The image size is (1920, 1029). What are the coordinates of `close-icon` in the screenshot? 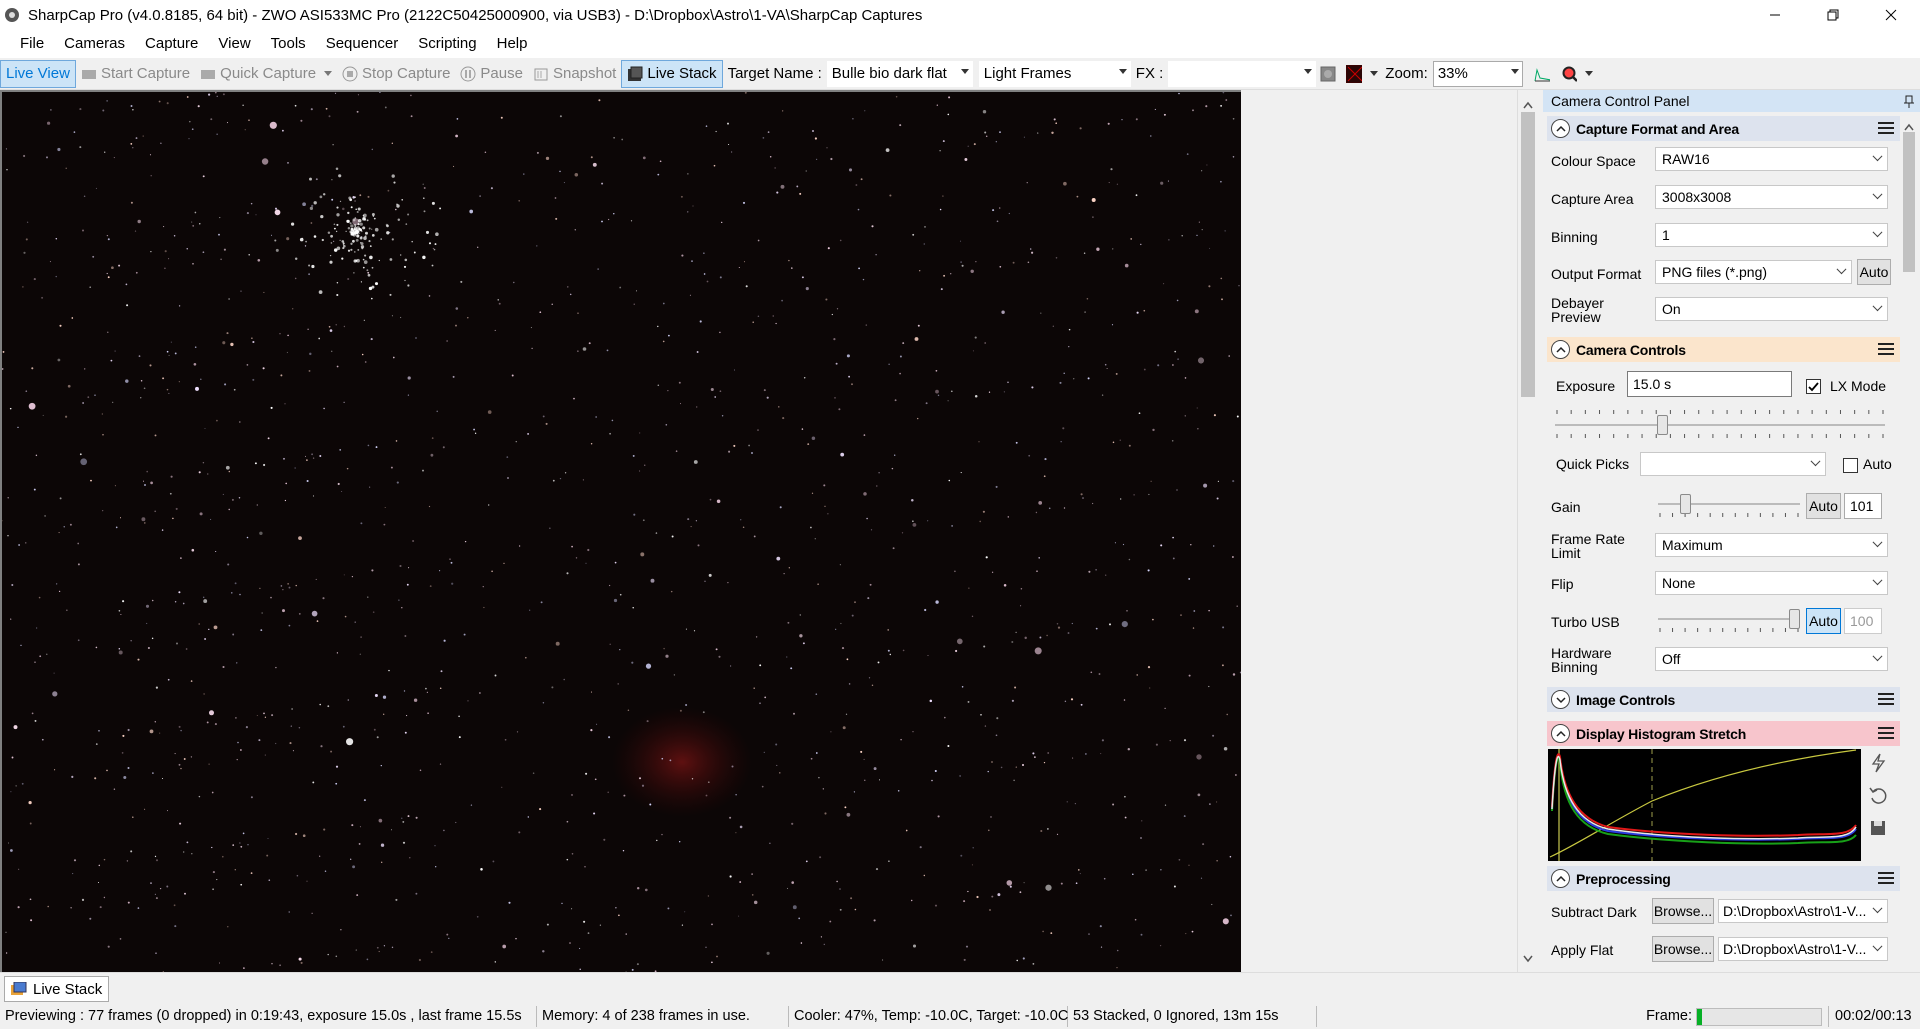 It's located at (1891, 15).